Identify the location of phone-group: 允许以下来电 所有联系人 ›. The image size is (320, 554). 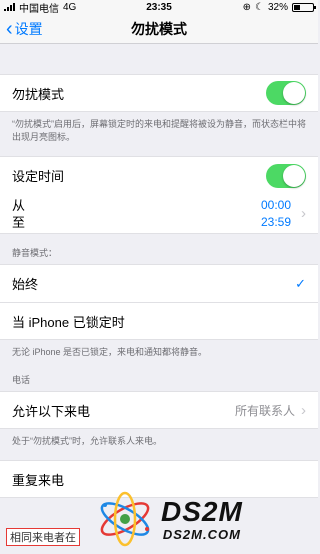
(159, 410).